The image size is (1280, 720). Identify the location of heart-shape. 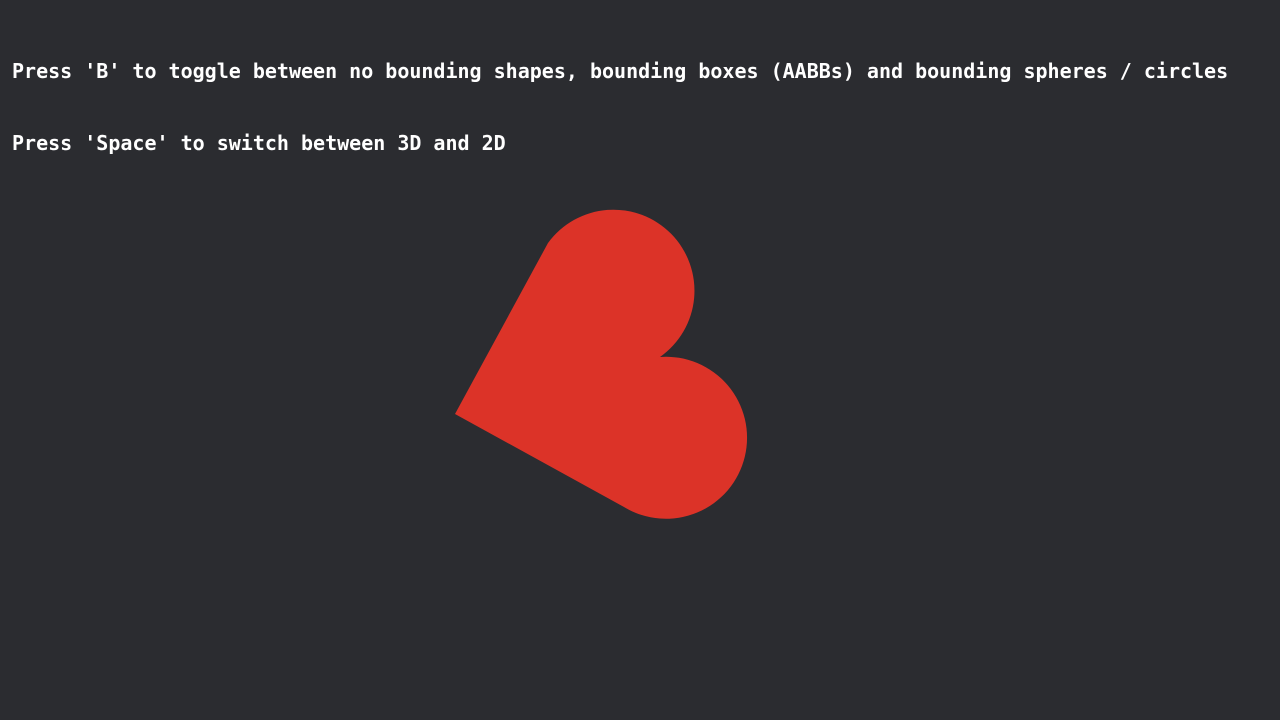
(601, 364).